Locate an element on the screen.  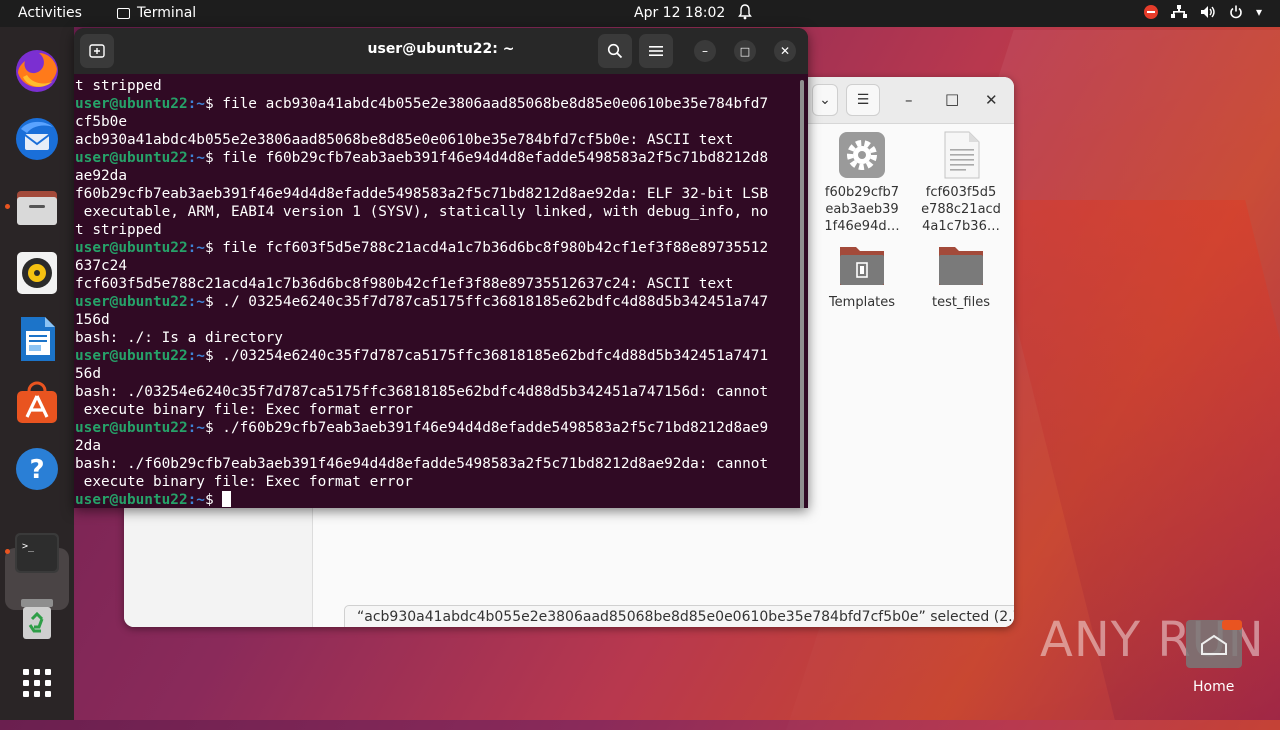
view-options-dropdown: ⌄ is located at coordinates (825, 100).